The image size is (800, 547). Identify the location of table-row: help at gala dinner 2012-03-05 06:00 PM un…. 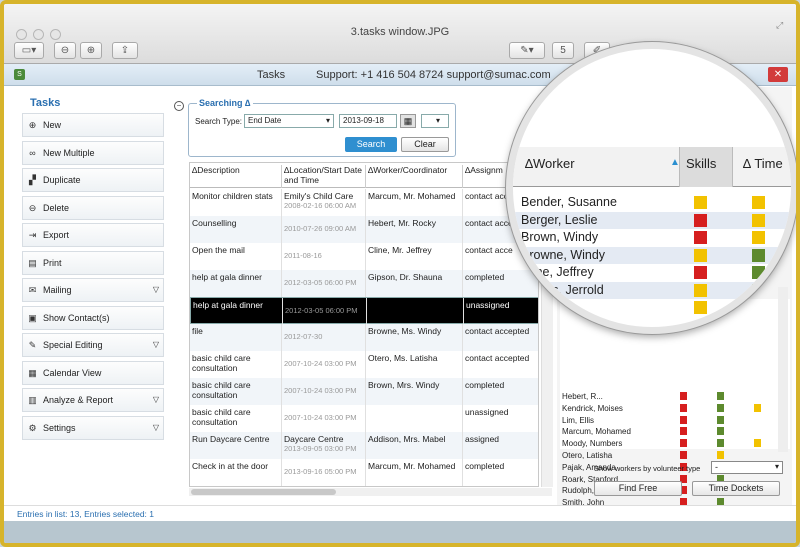
(364, 311).